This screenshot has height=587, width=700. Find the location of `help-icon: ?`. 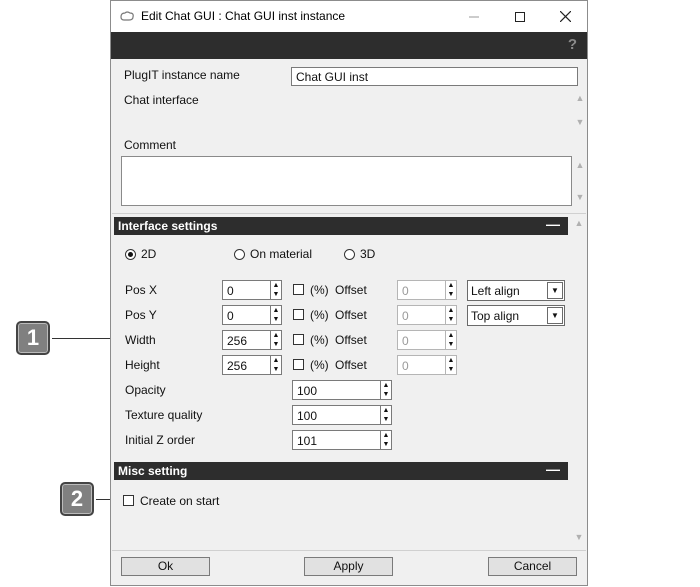

help-icon: ? is located at coordinates (572, 44).